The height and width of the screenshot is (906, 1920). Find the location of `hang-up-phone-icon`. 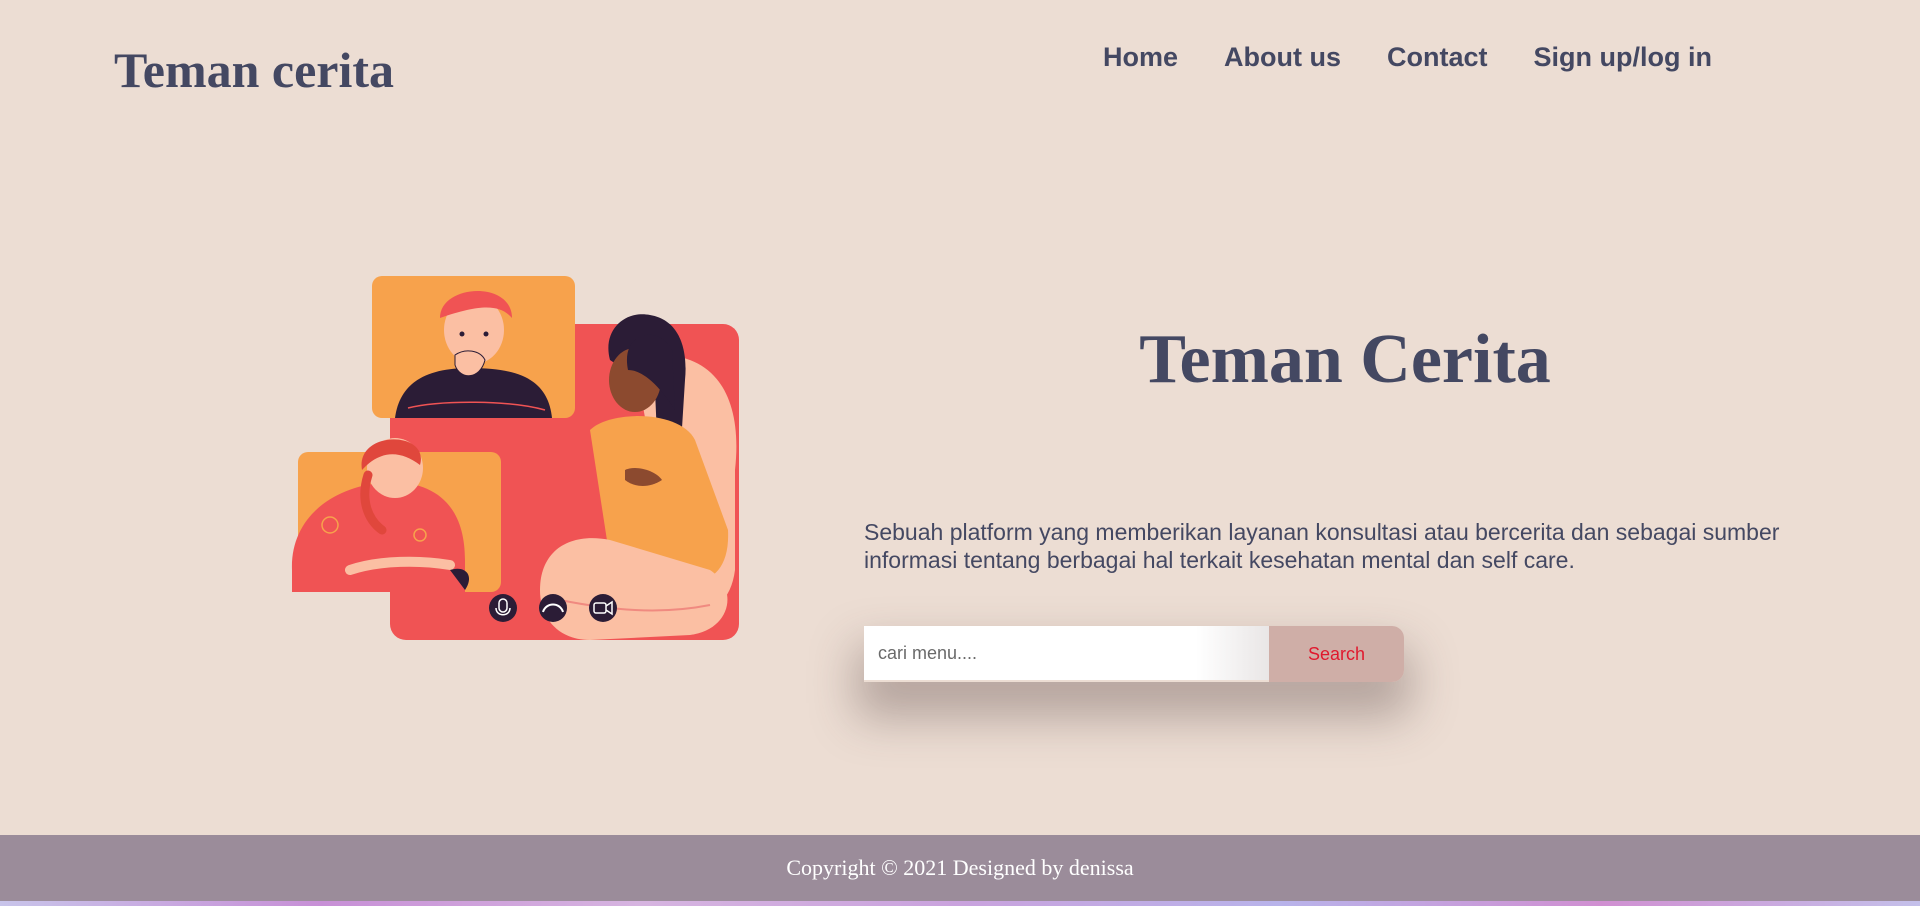

hang-up-phone-icon is located at coordinates (553, 608).